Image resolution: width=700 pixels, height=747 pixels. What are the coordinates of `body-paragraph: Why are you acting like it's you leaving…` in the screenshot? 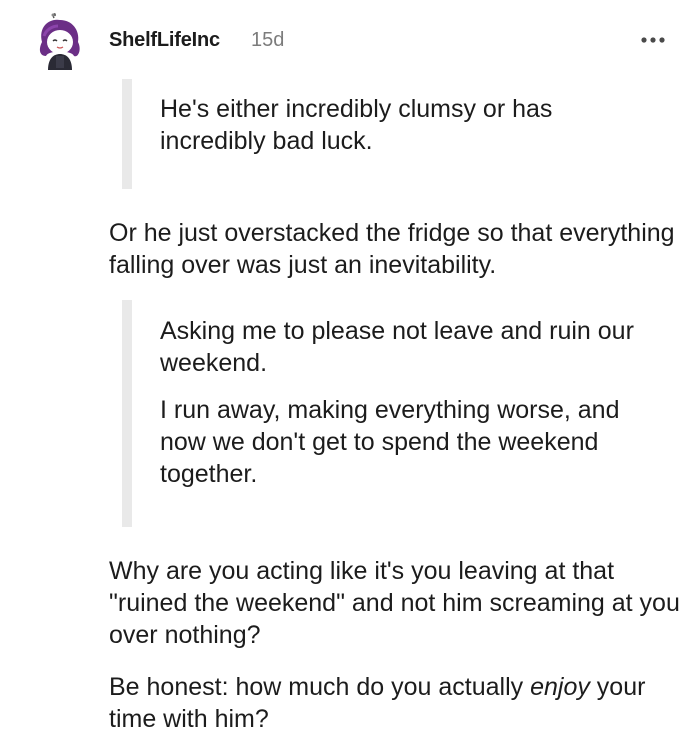 It's located at (394, 603).